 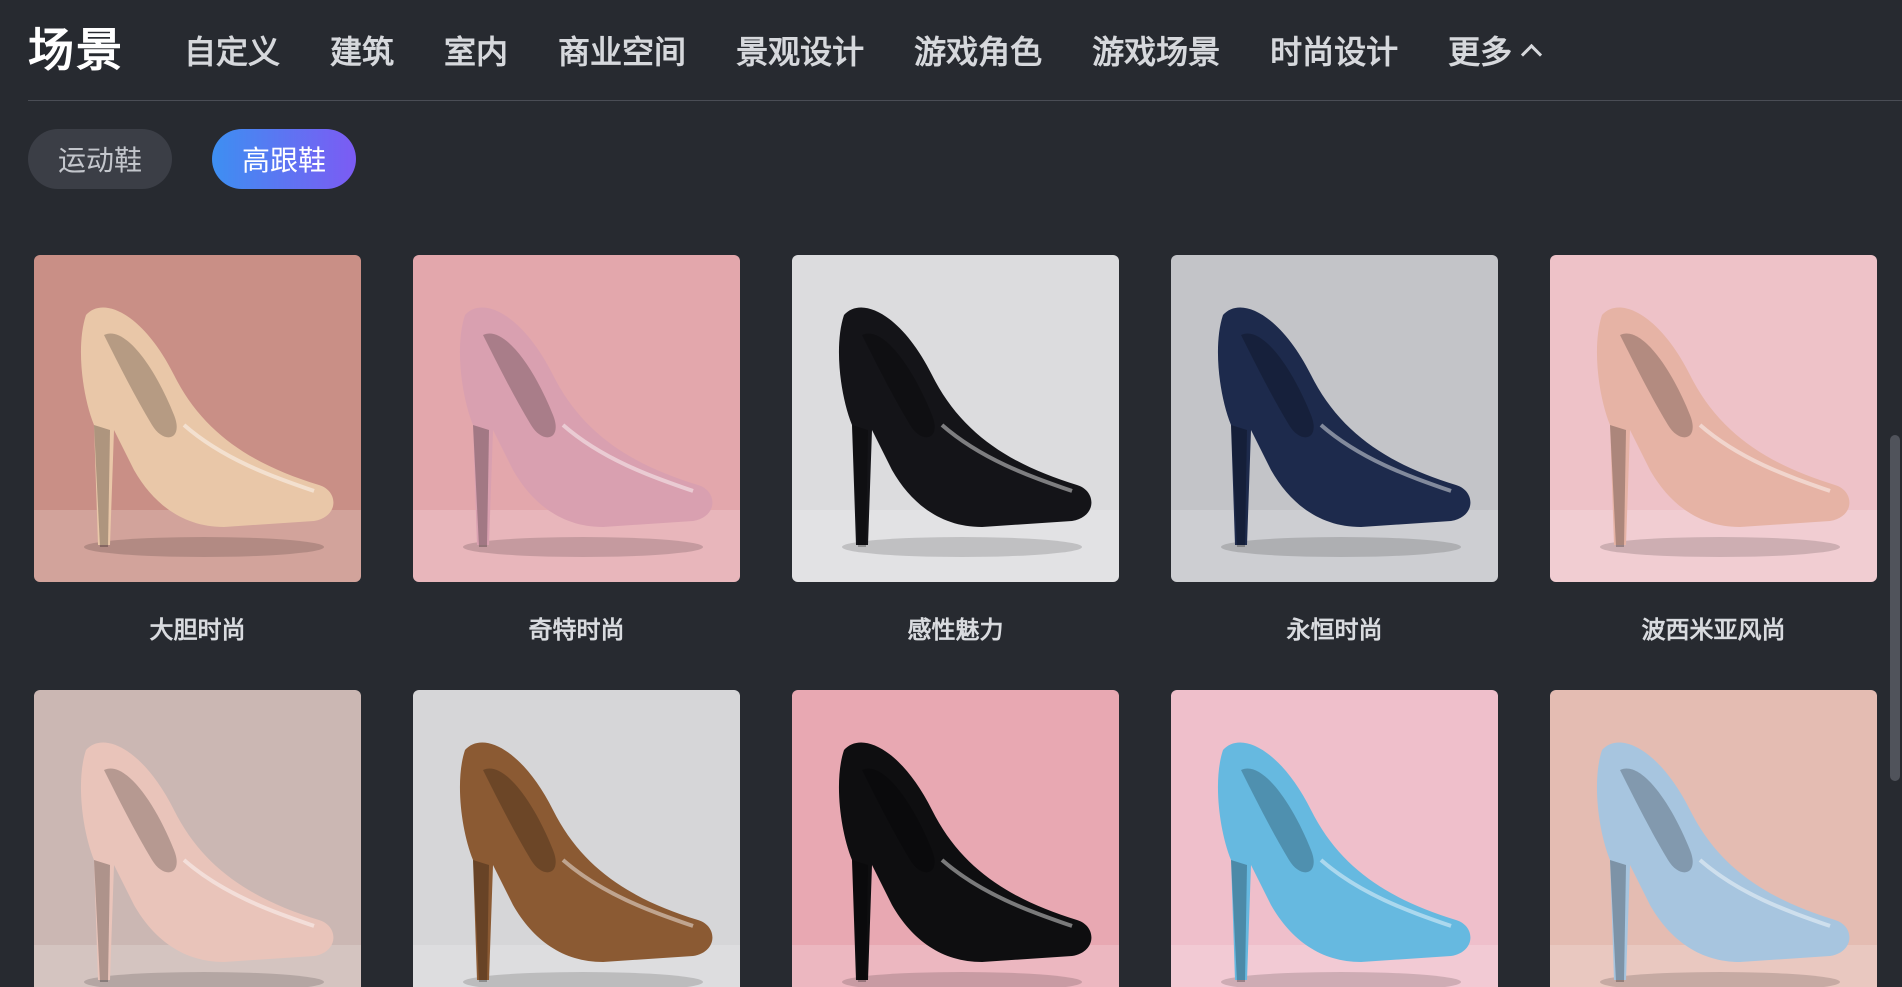 I want to click on style-card-label: 感性魅力, so click(x=955, y=630).